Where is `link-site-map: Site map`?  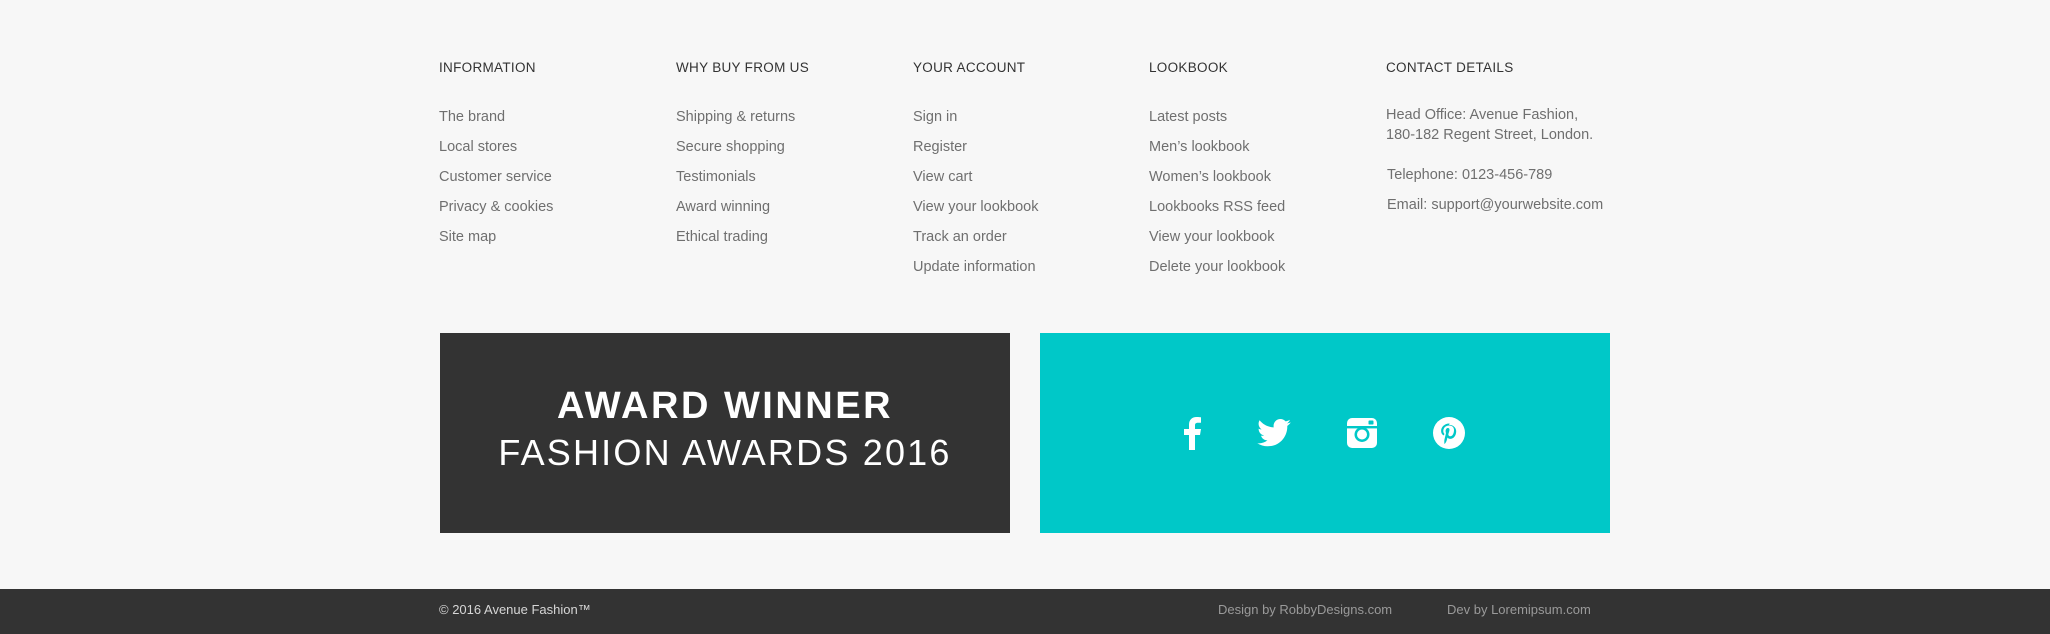
link-site-map: Site map is located at coordinates (467, 237).